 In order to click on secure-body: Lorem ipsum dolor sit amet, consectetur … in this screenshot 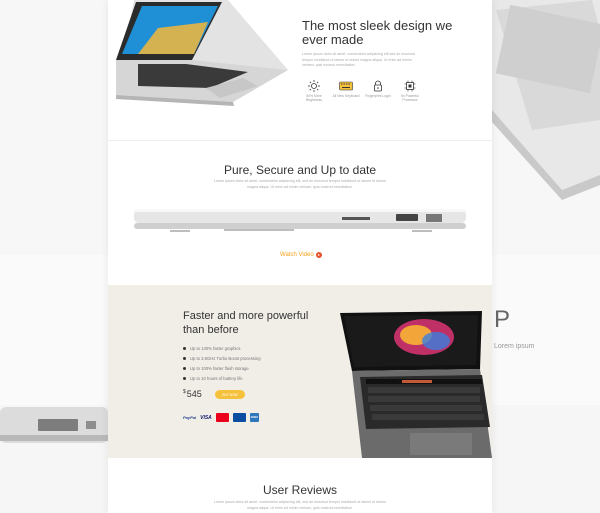, I will do `click(300, 184)`.